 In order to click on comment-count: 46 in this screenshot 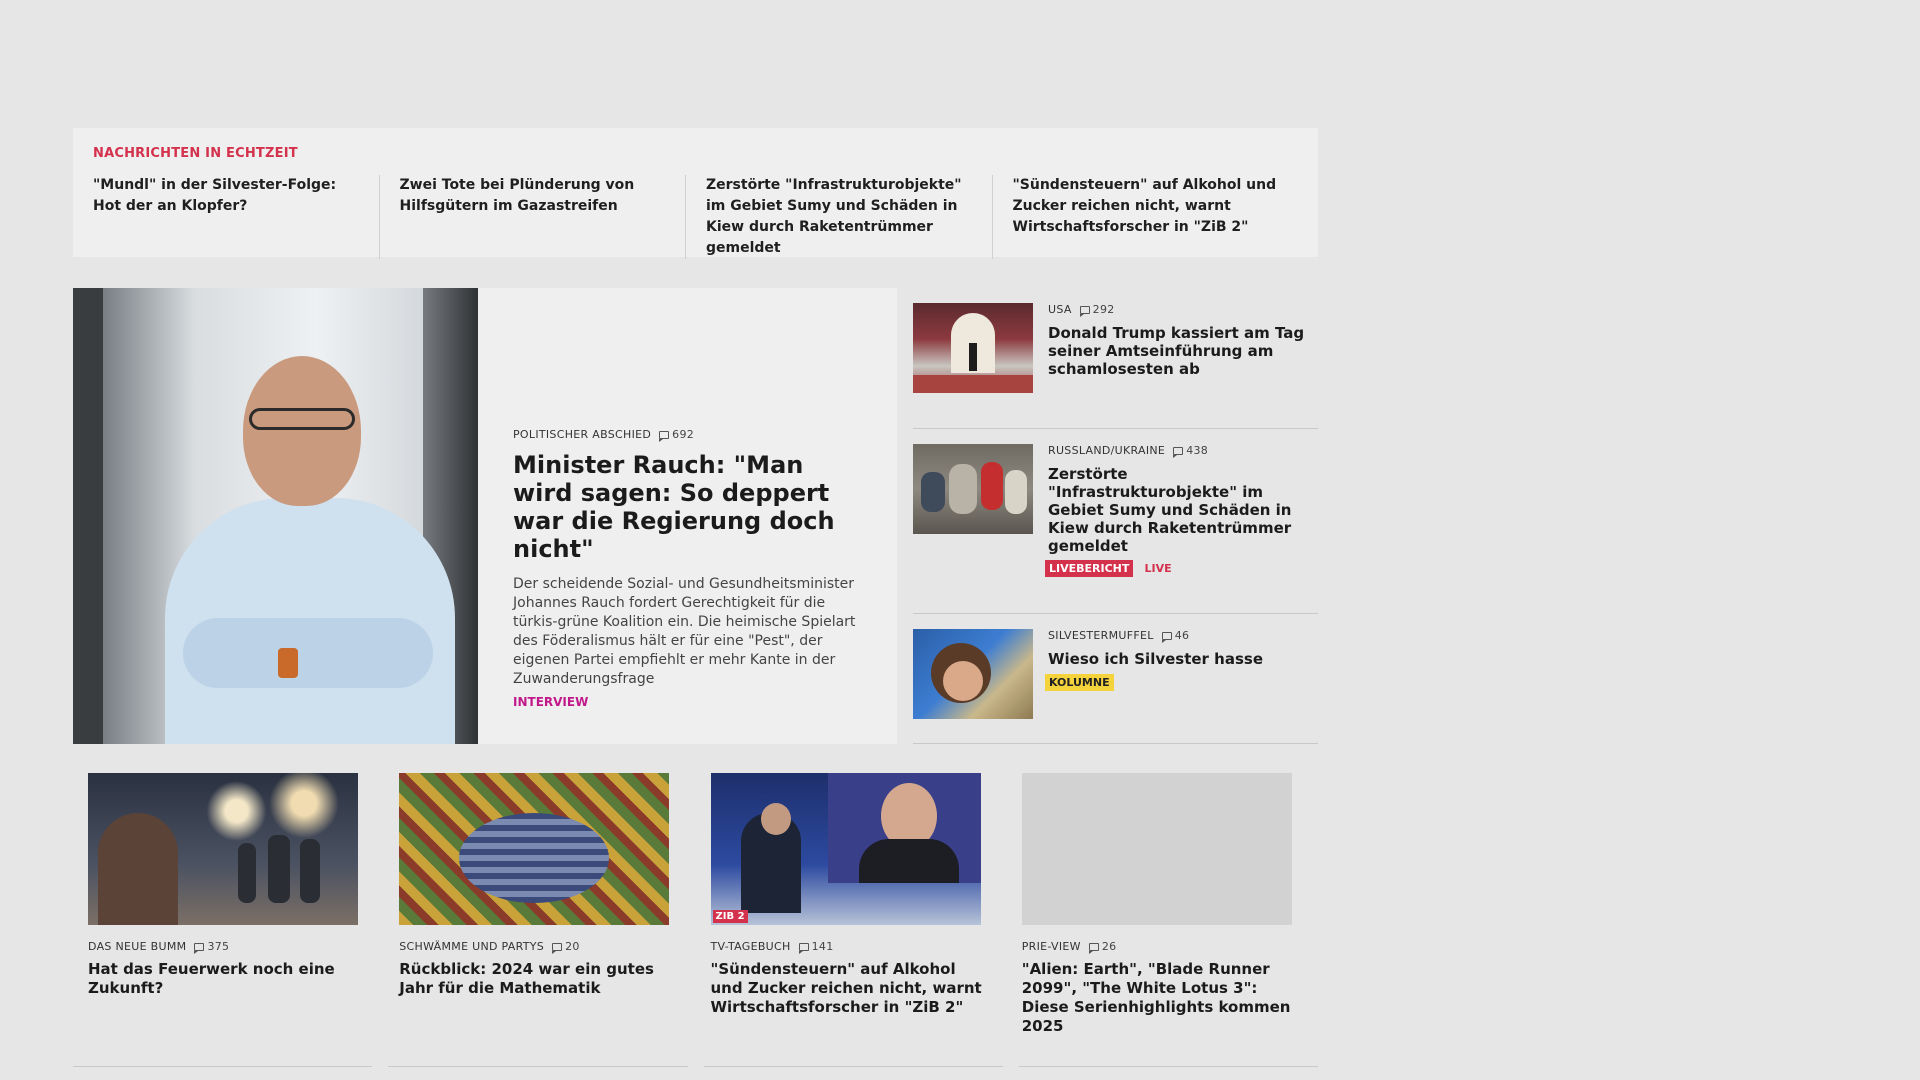, I will do `click(1175, 636)`.